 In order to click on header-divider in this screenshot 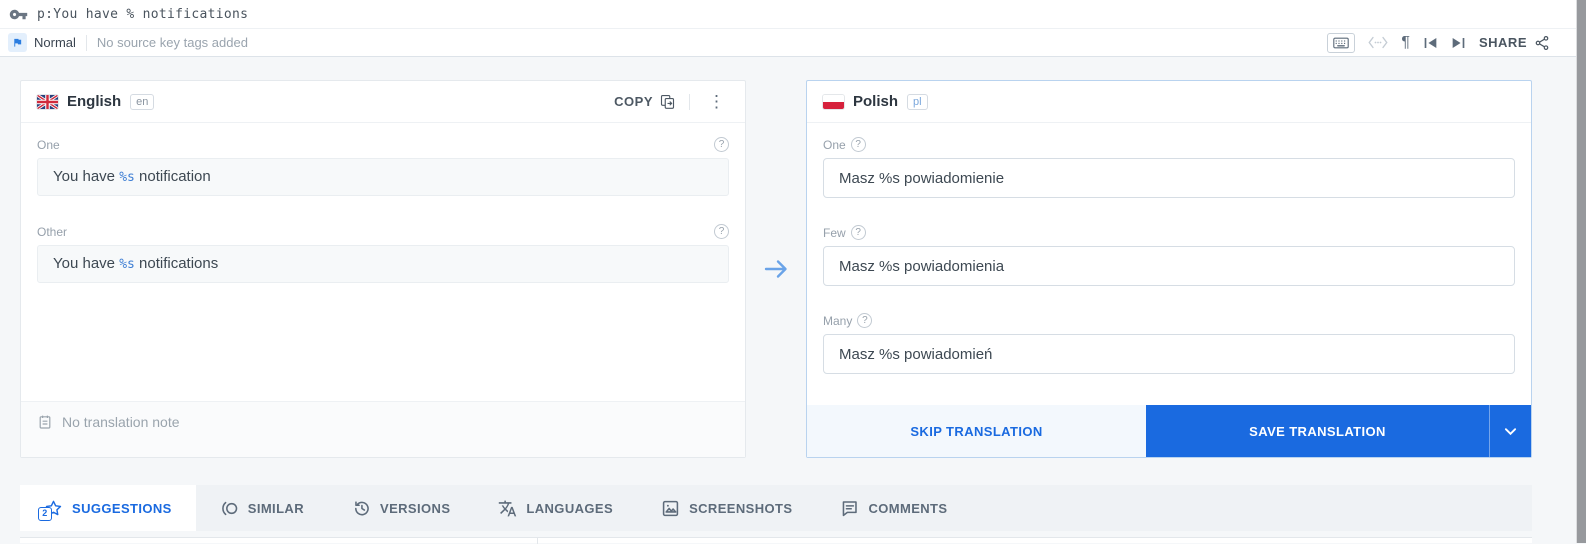, I will do `click(689, 101)`.